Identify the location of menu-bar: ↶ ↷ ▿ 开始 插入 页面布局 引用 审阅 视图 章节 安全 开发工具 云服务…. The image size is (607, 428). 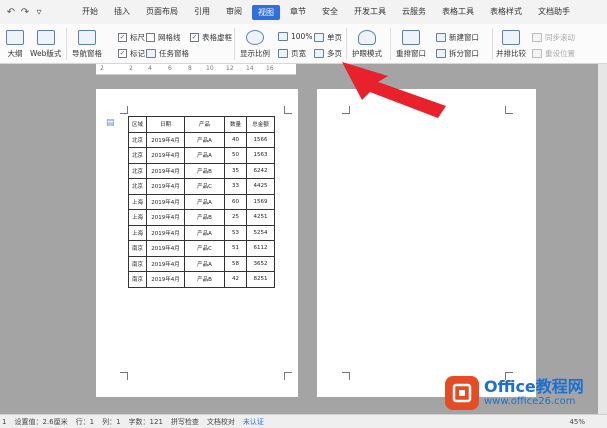
(303, 12).